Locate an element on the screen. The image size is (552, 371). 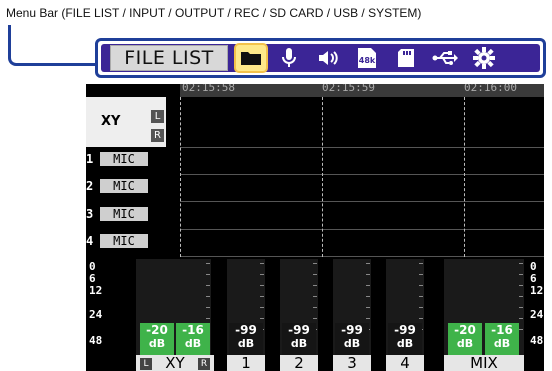
track-number: 4 is located at coordinates (90, 240).